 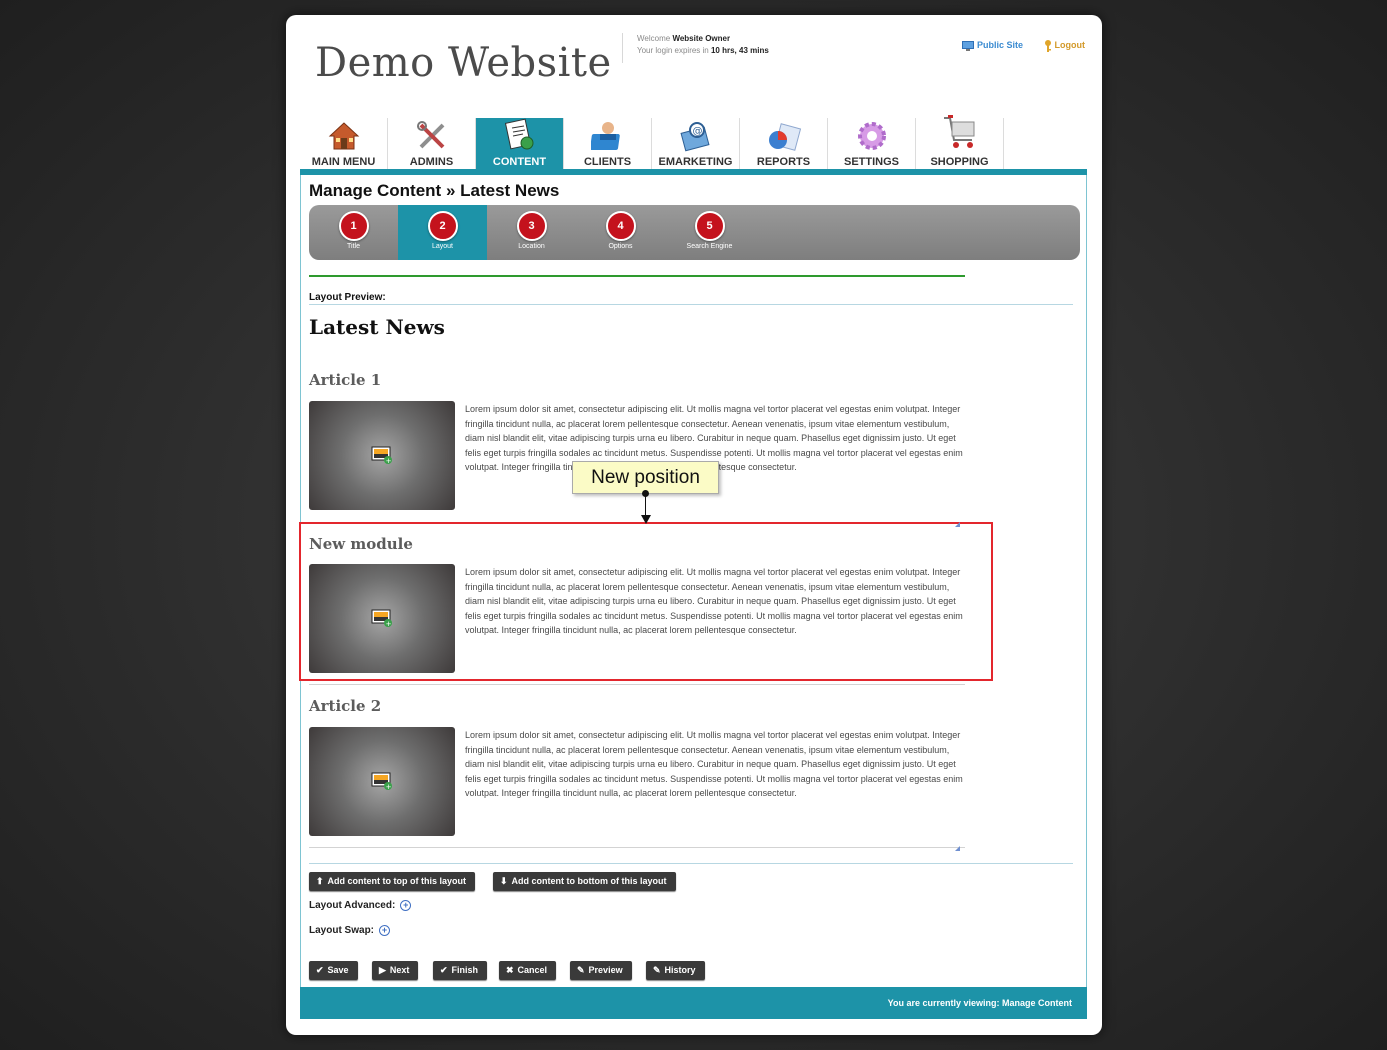 What do you see at coordinates (353, 246) in the screenshot?
I see `step-label: Title` at bounding box center [353, 246].